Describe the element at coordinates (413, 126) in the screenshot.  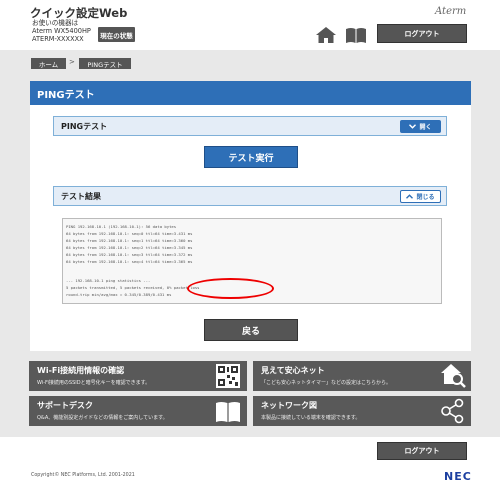
I see `chevron-down-icon` at that location.